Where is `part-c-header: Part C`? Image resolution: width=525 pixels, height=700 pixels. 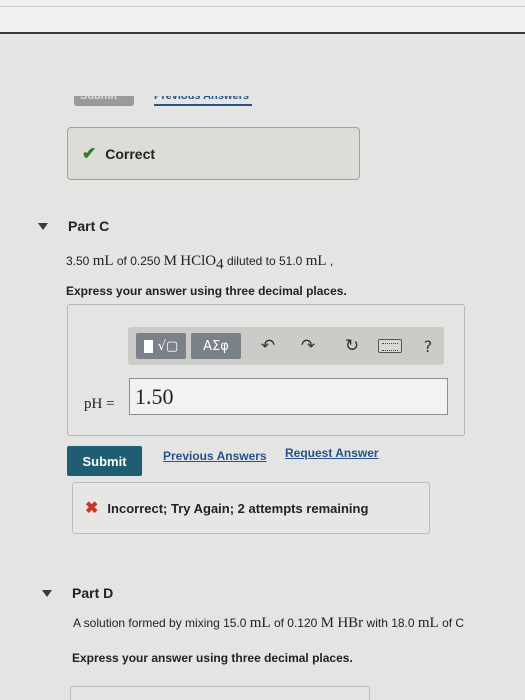 part-c-header: Part C is located at coordinates (73, 226).